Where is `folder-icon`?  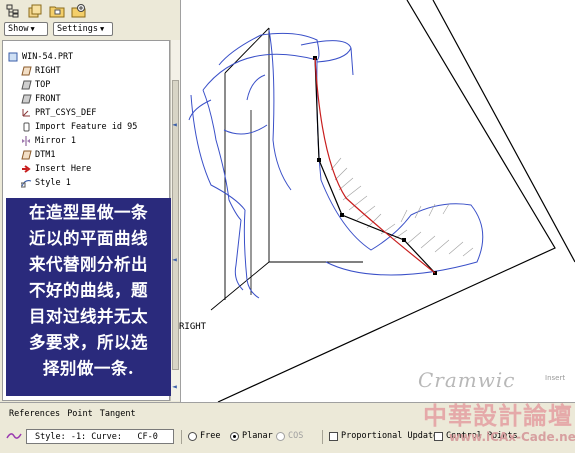 folder-icon is located at coordinates (57, 11).